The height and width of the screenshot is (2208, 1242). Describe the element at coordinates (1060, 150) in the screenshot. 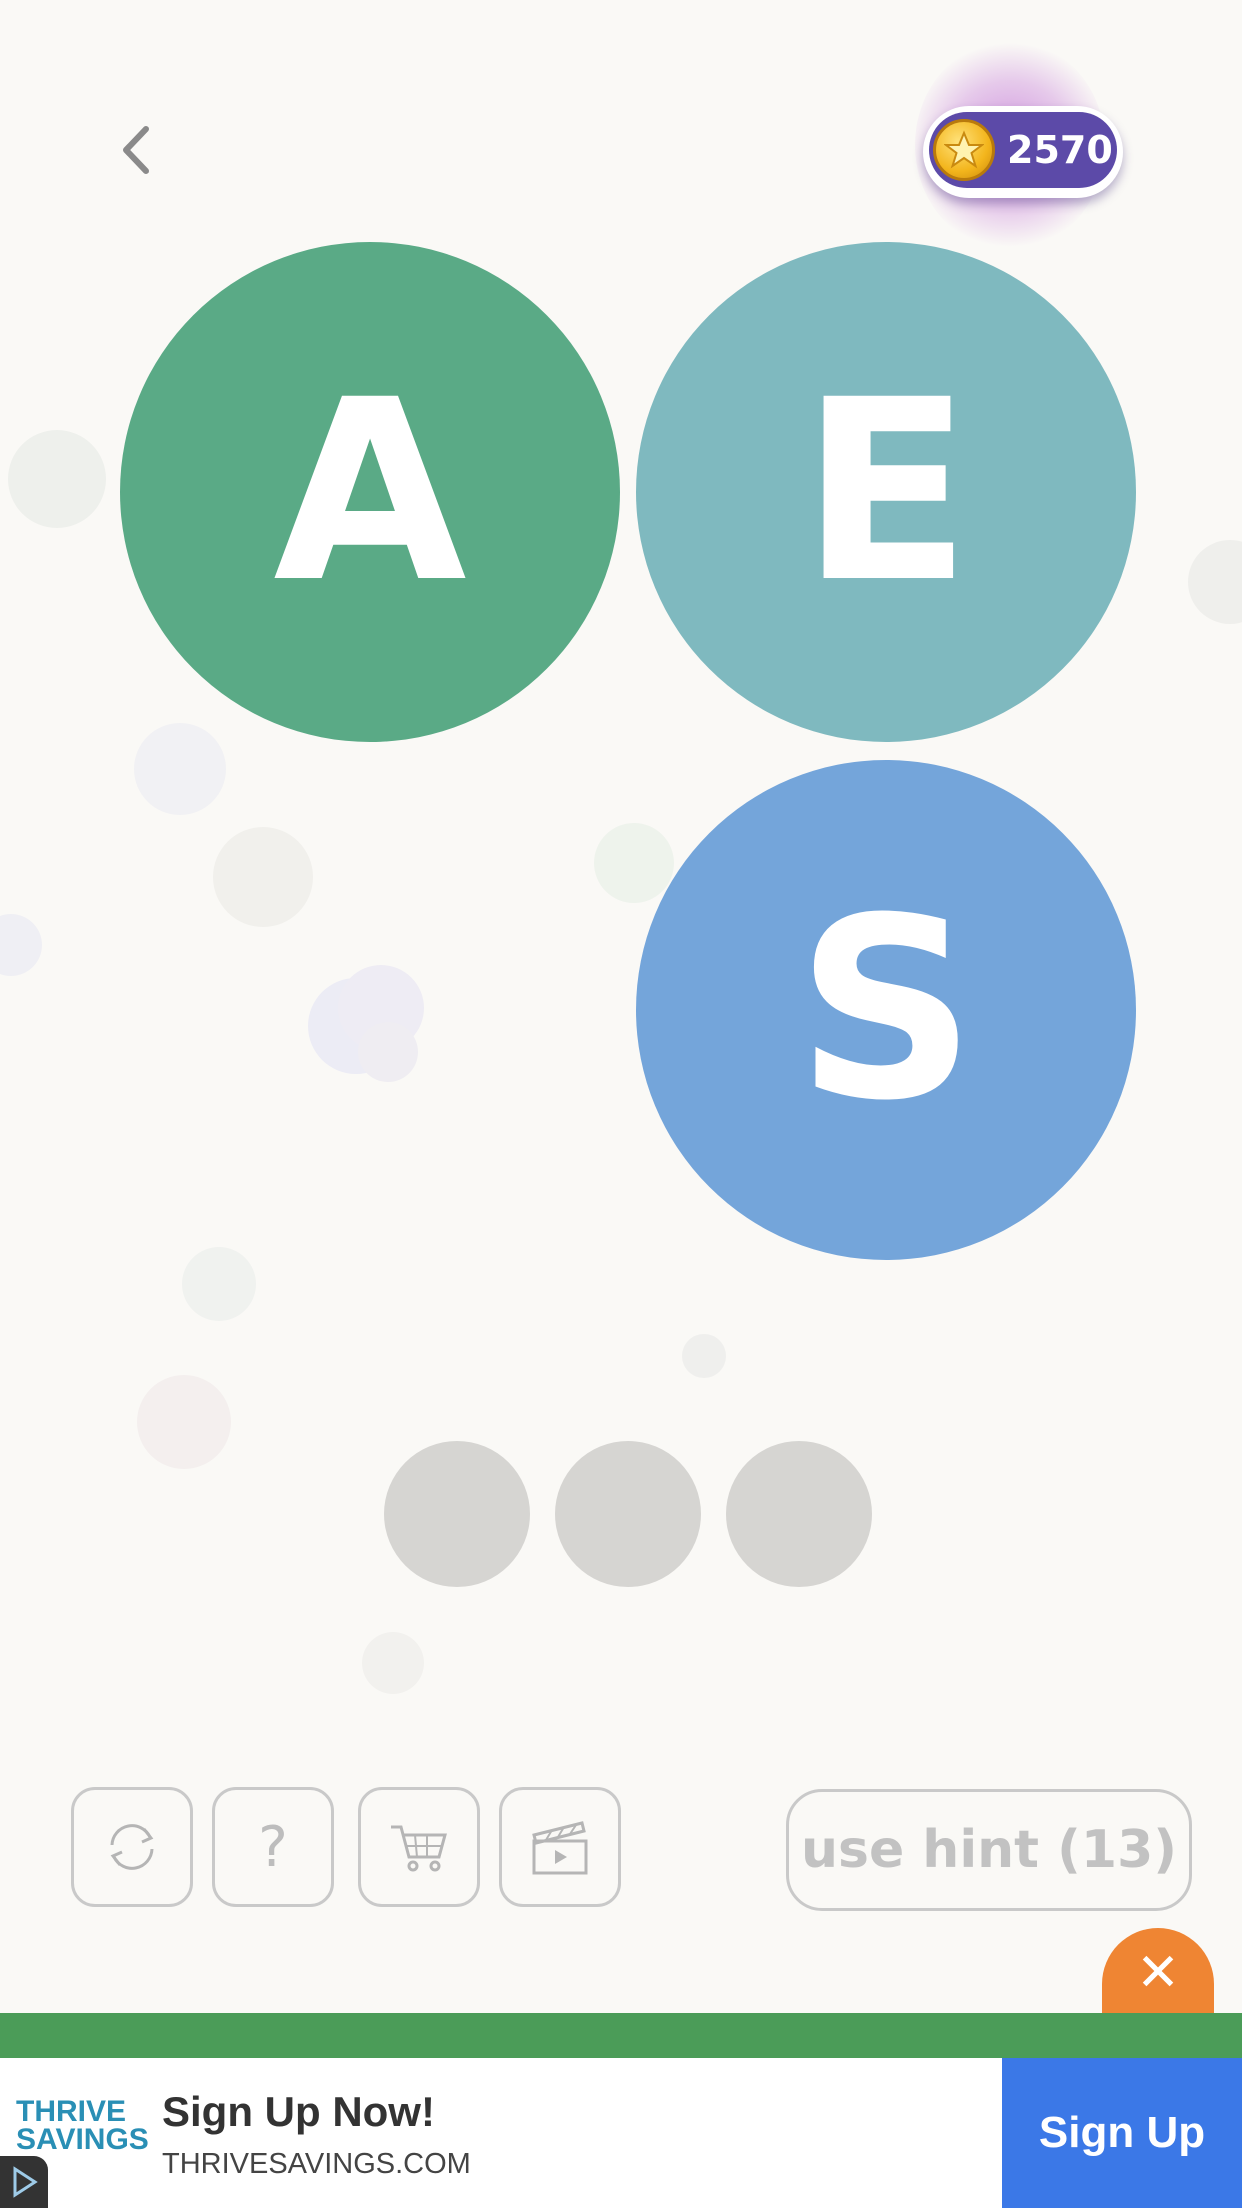

I see `coin-count: 2570` at that location.